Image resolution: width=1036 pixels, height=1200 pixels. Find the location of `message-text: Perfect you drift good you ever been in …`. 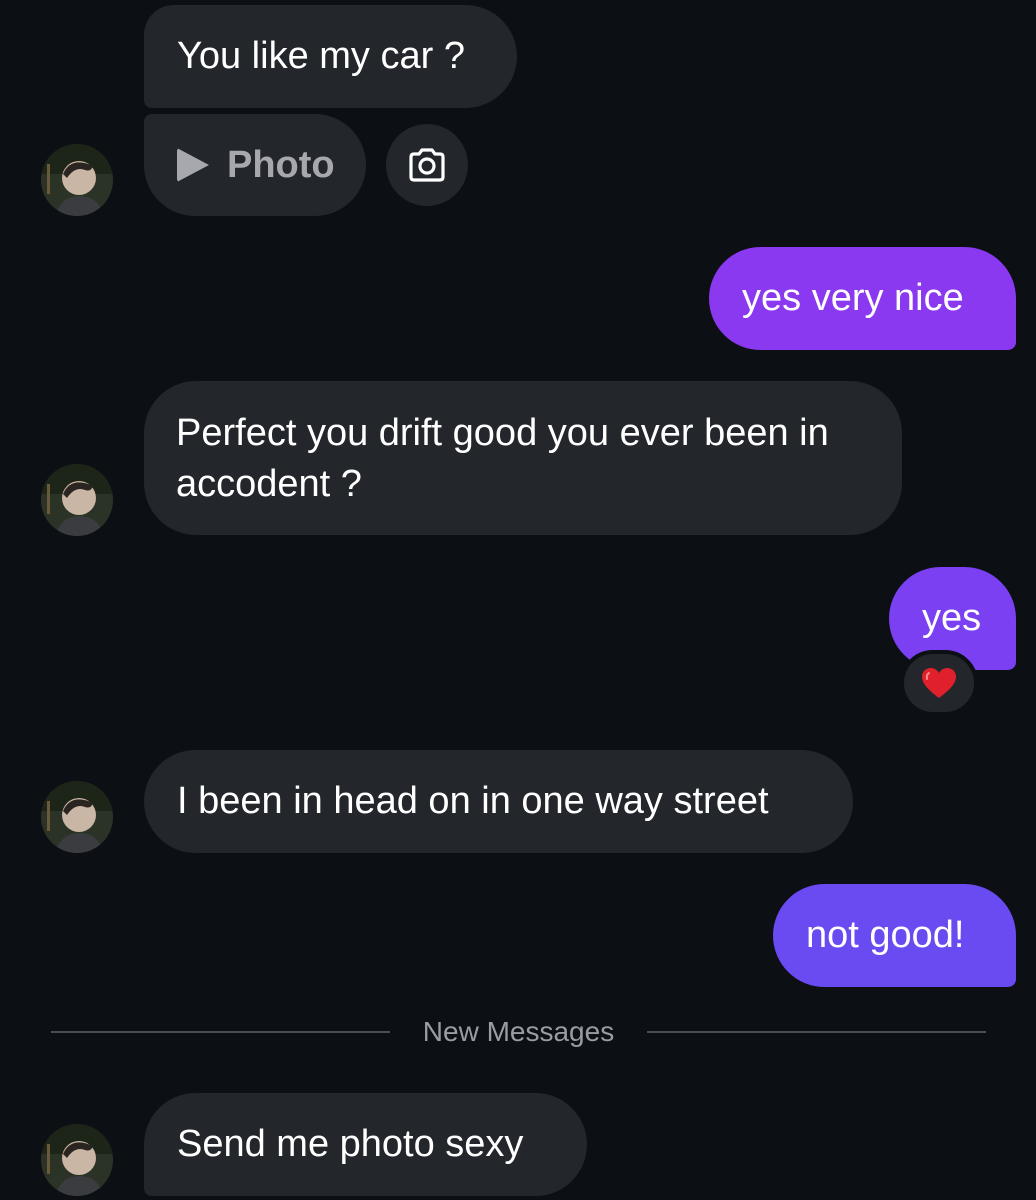

message-text: Perfect you drift good you ever been in … is located at coordinates (502, 458).